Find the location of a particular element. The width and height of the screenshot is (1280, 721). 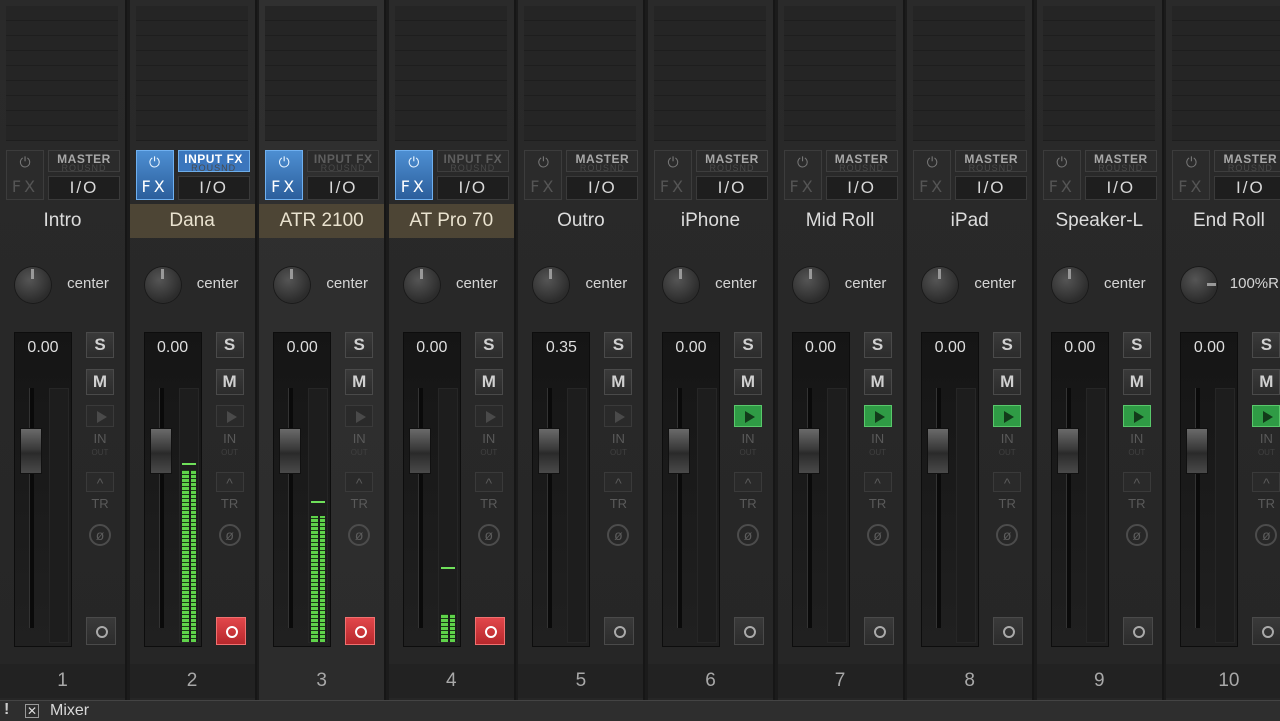

track-name: ATR 2100 is located at coordinates (322, 221).